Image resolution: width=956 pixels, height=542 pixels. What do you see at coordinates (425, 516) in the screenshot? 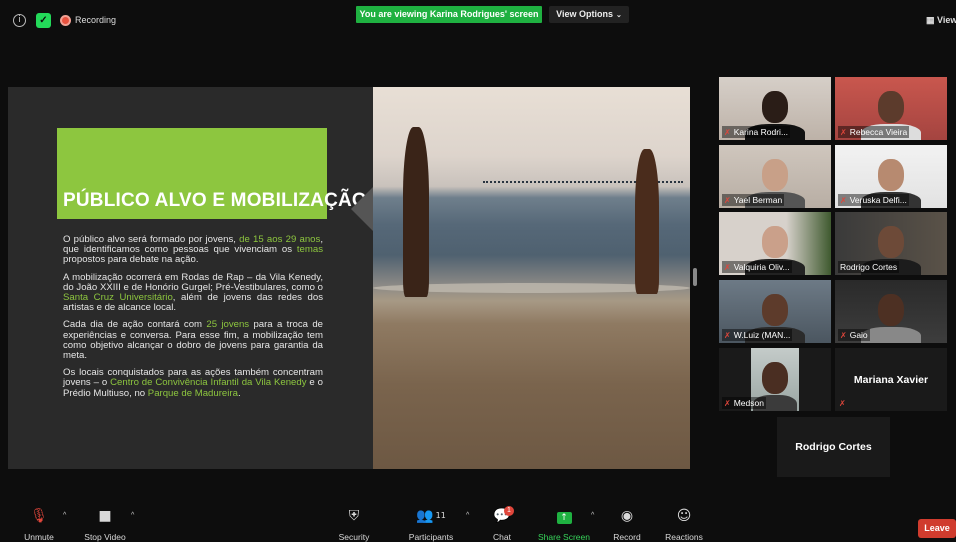
I see `participants-icon: 👥` at bounding box center [425, 516].